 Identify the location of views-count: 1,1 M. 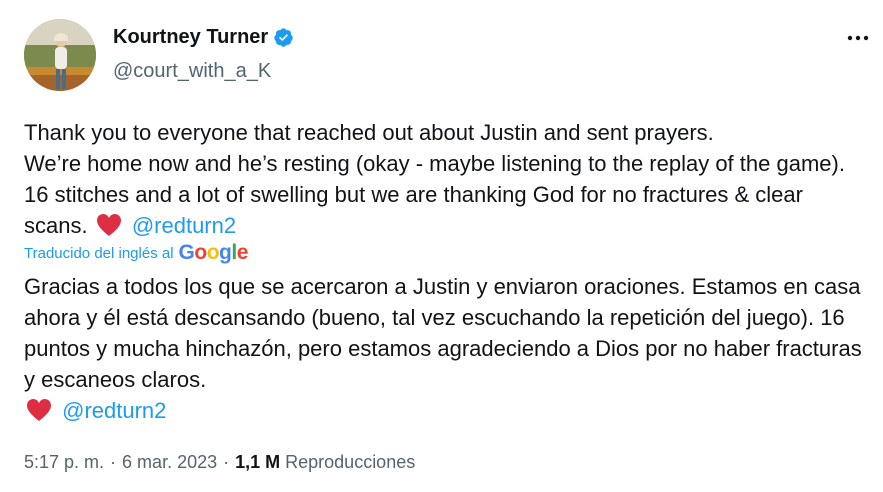
(258, 462).